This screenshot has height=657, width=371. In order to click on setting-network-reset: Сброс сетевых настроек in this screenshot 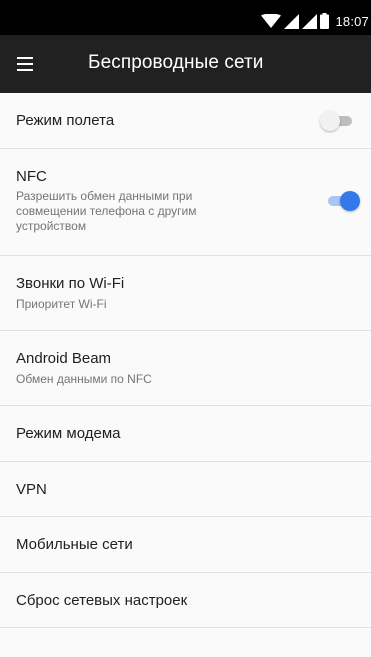, I will do `click(185, 600)`.